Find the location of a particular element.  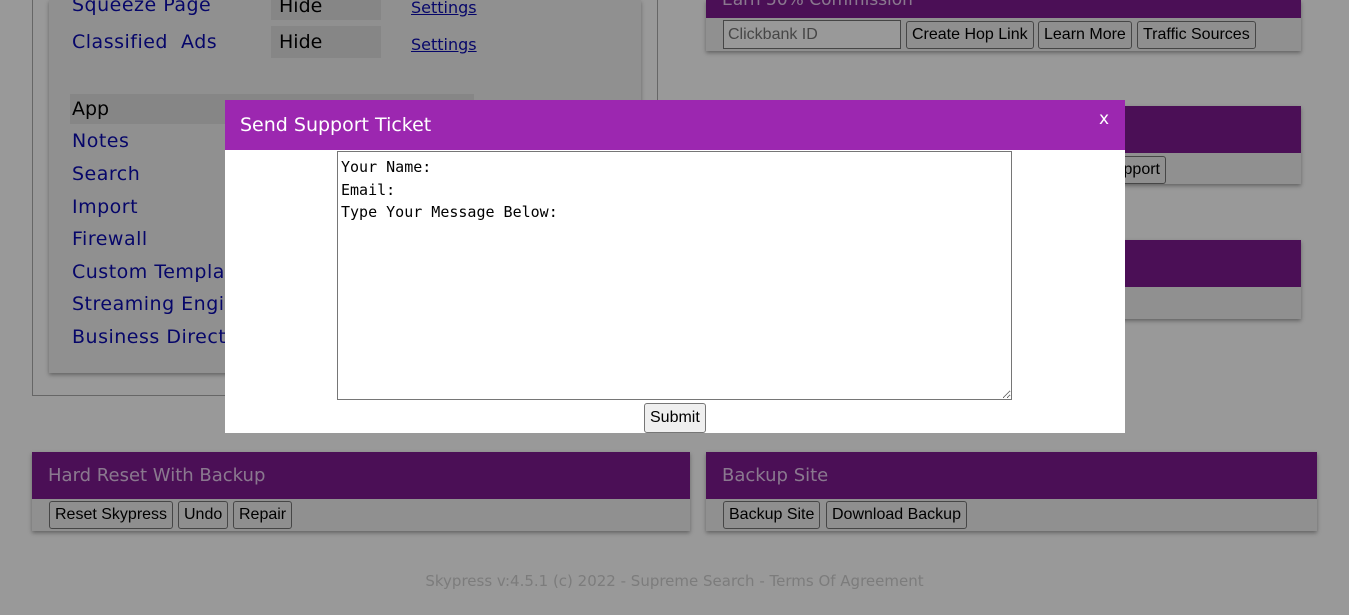

submit-button: Submit is located at coordinates (675, 418).